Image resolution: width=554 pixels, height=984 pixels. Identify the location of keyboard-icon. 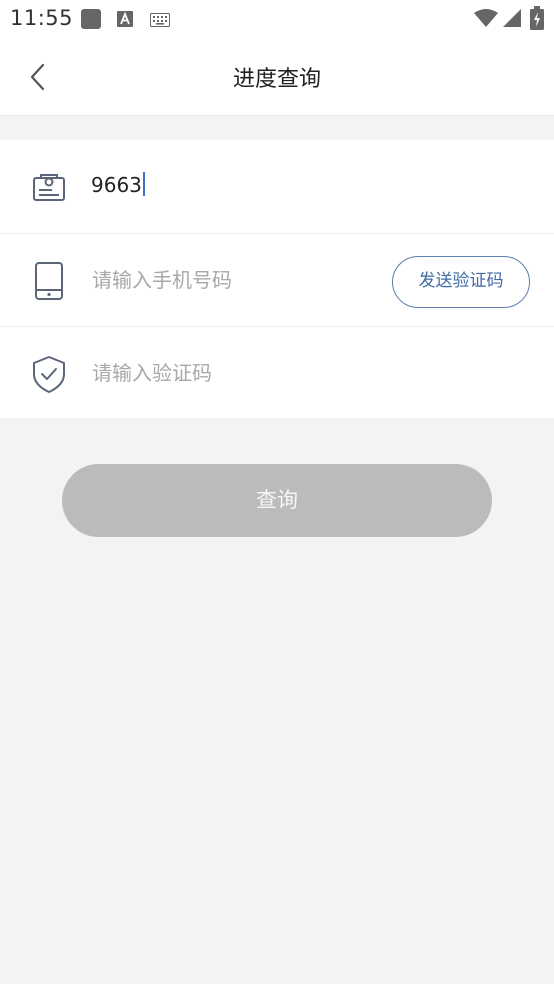
(160, 21).